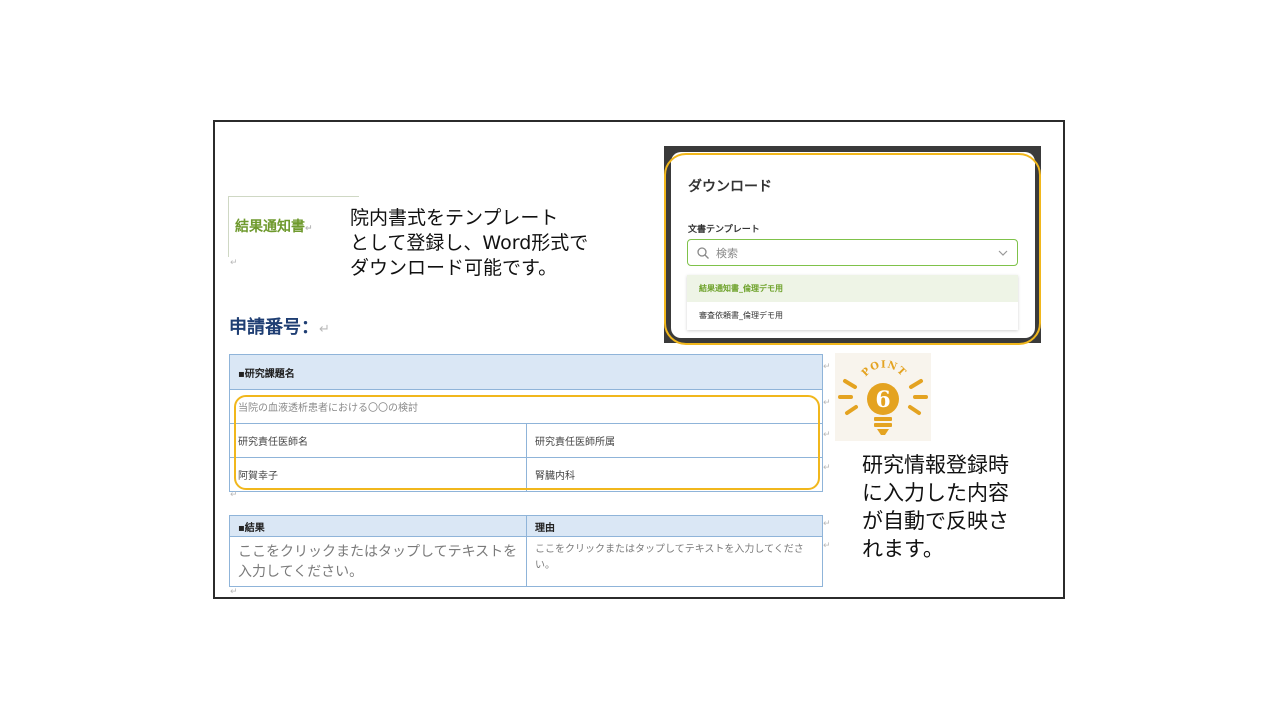  I want to click on point-number: 6, so click(882, 400).